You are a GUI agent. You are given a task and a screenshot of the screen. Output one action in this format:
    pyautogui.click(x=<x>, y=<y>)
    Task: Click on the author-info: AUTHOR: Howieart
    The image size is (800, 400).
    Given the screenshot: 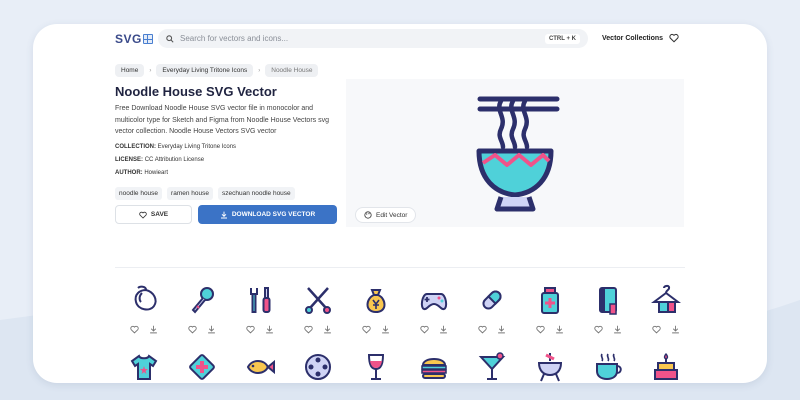 What is the action you would take?
    pyautogui.click(x=141, y=173)
    